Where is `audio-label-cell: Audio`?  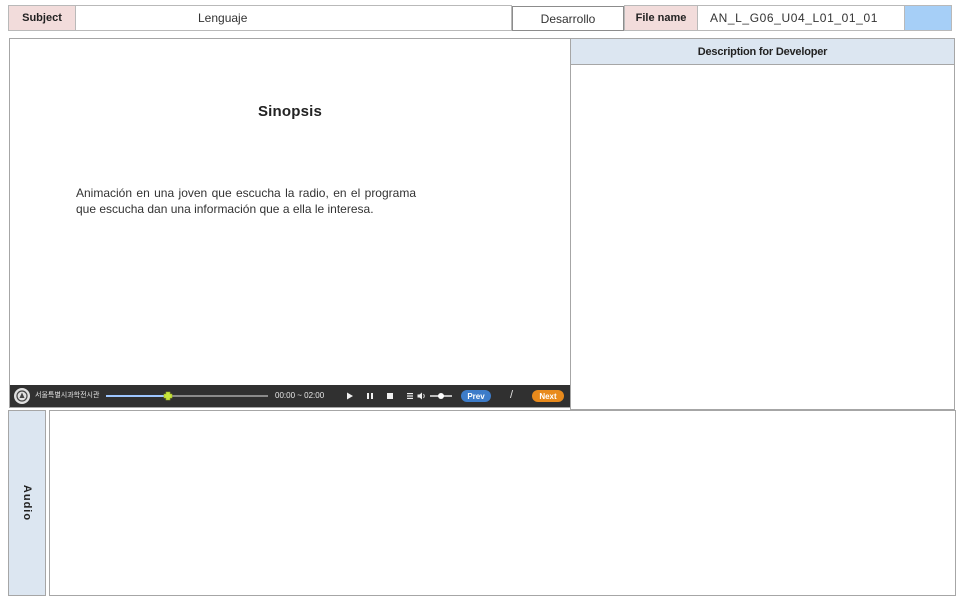
audio-label-cell: Audio is located at coordinates (27, 503).